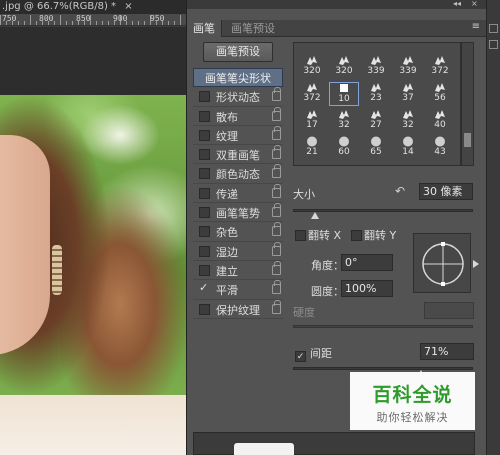 The height and width of the screenshot is (455, 500). I want to click on brush-tip: 40, so click(440, 121).